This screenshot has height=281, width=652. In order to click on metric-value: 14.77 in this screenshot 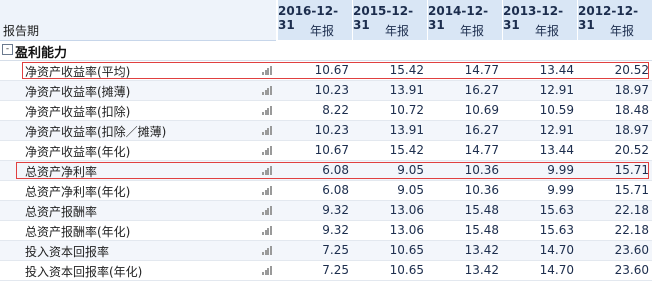, I will do `click(481, 150)`.